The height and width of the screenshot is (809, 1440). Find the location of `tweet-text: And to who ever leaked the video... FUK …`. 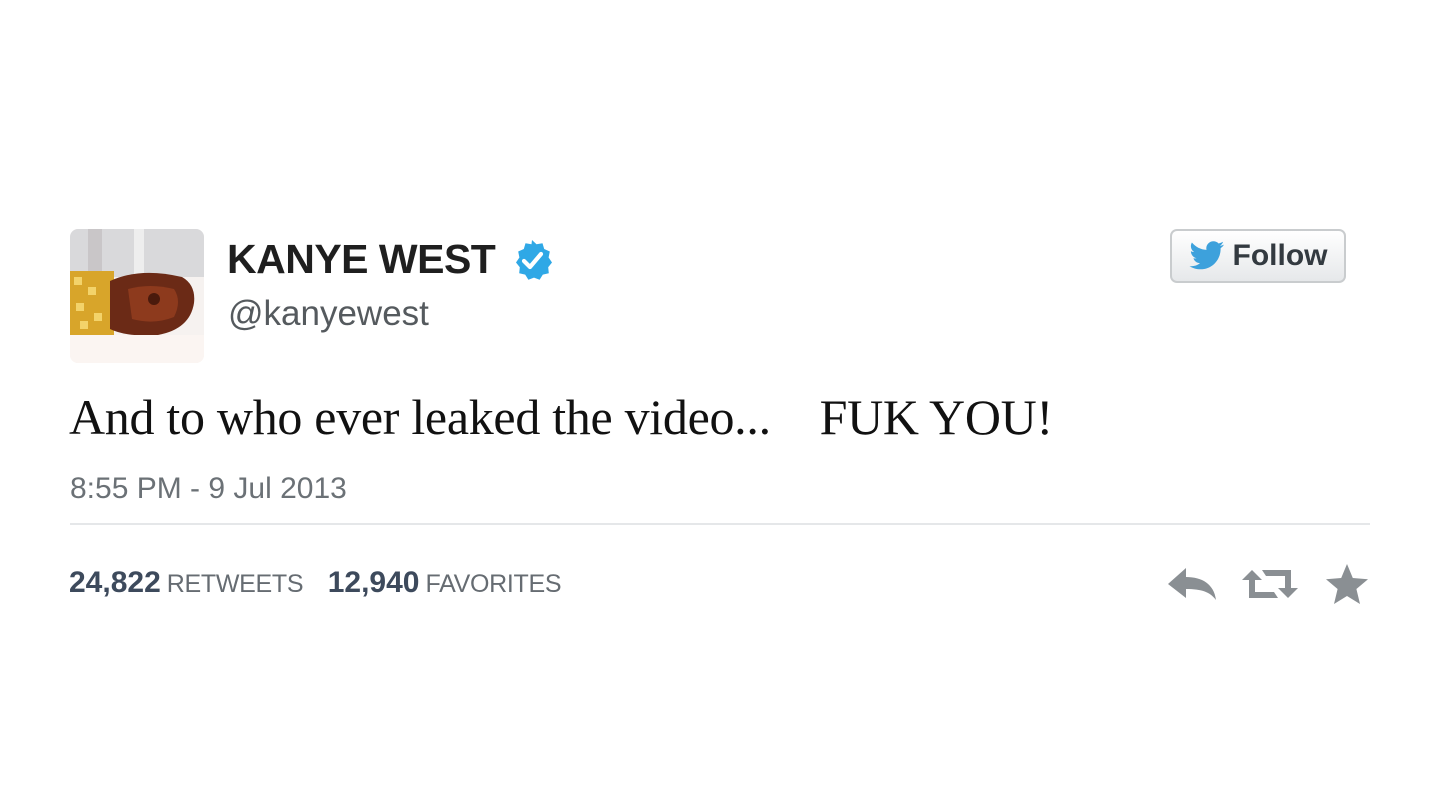

tweet-text: And to who ever leaked the video... FUK … is located at coordinates (561, 417).